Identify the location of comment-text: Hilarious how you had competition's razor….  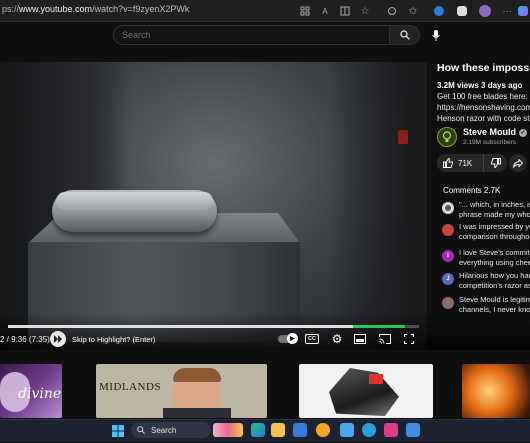
(494, 281).